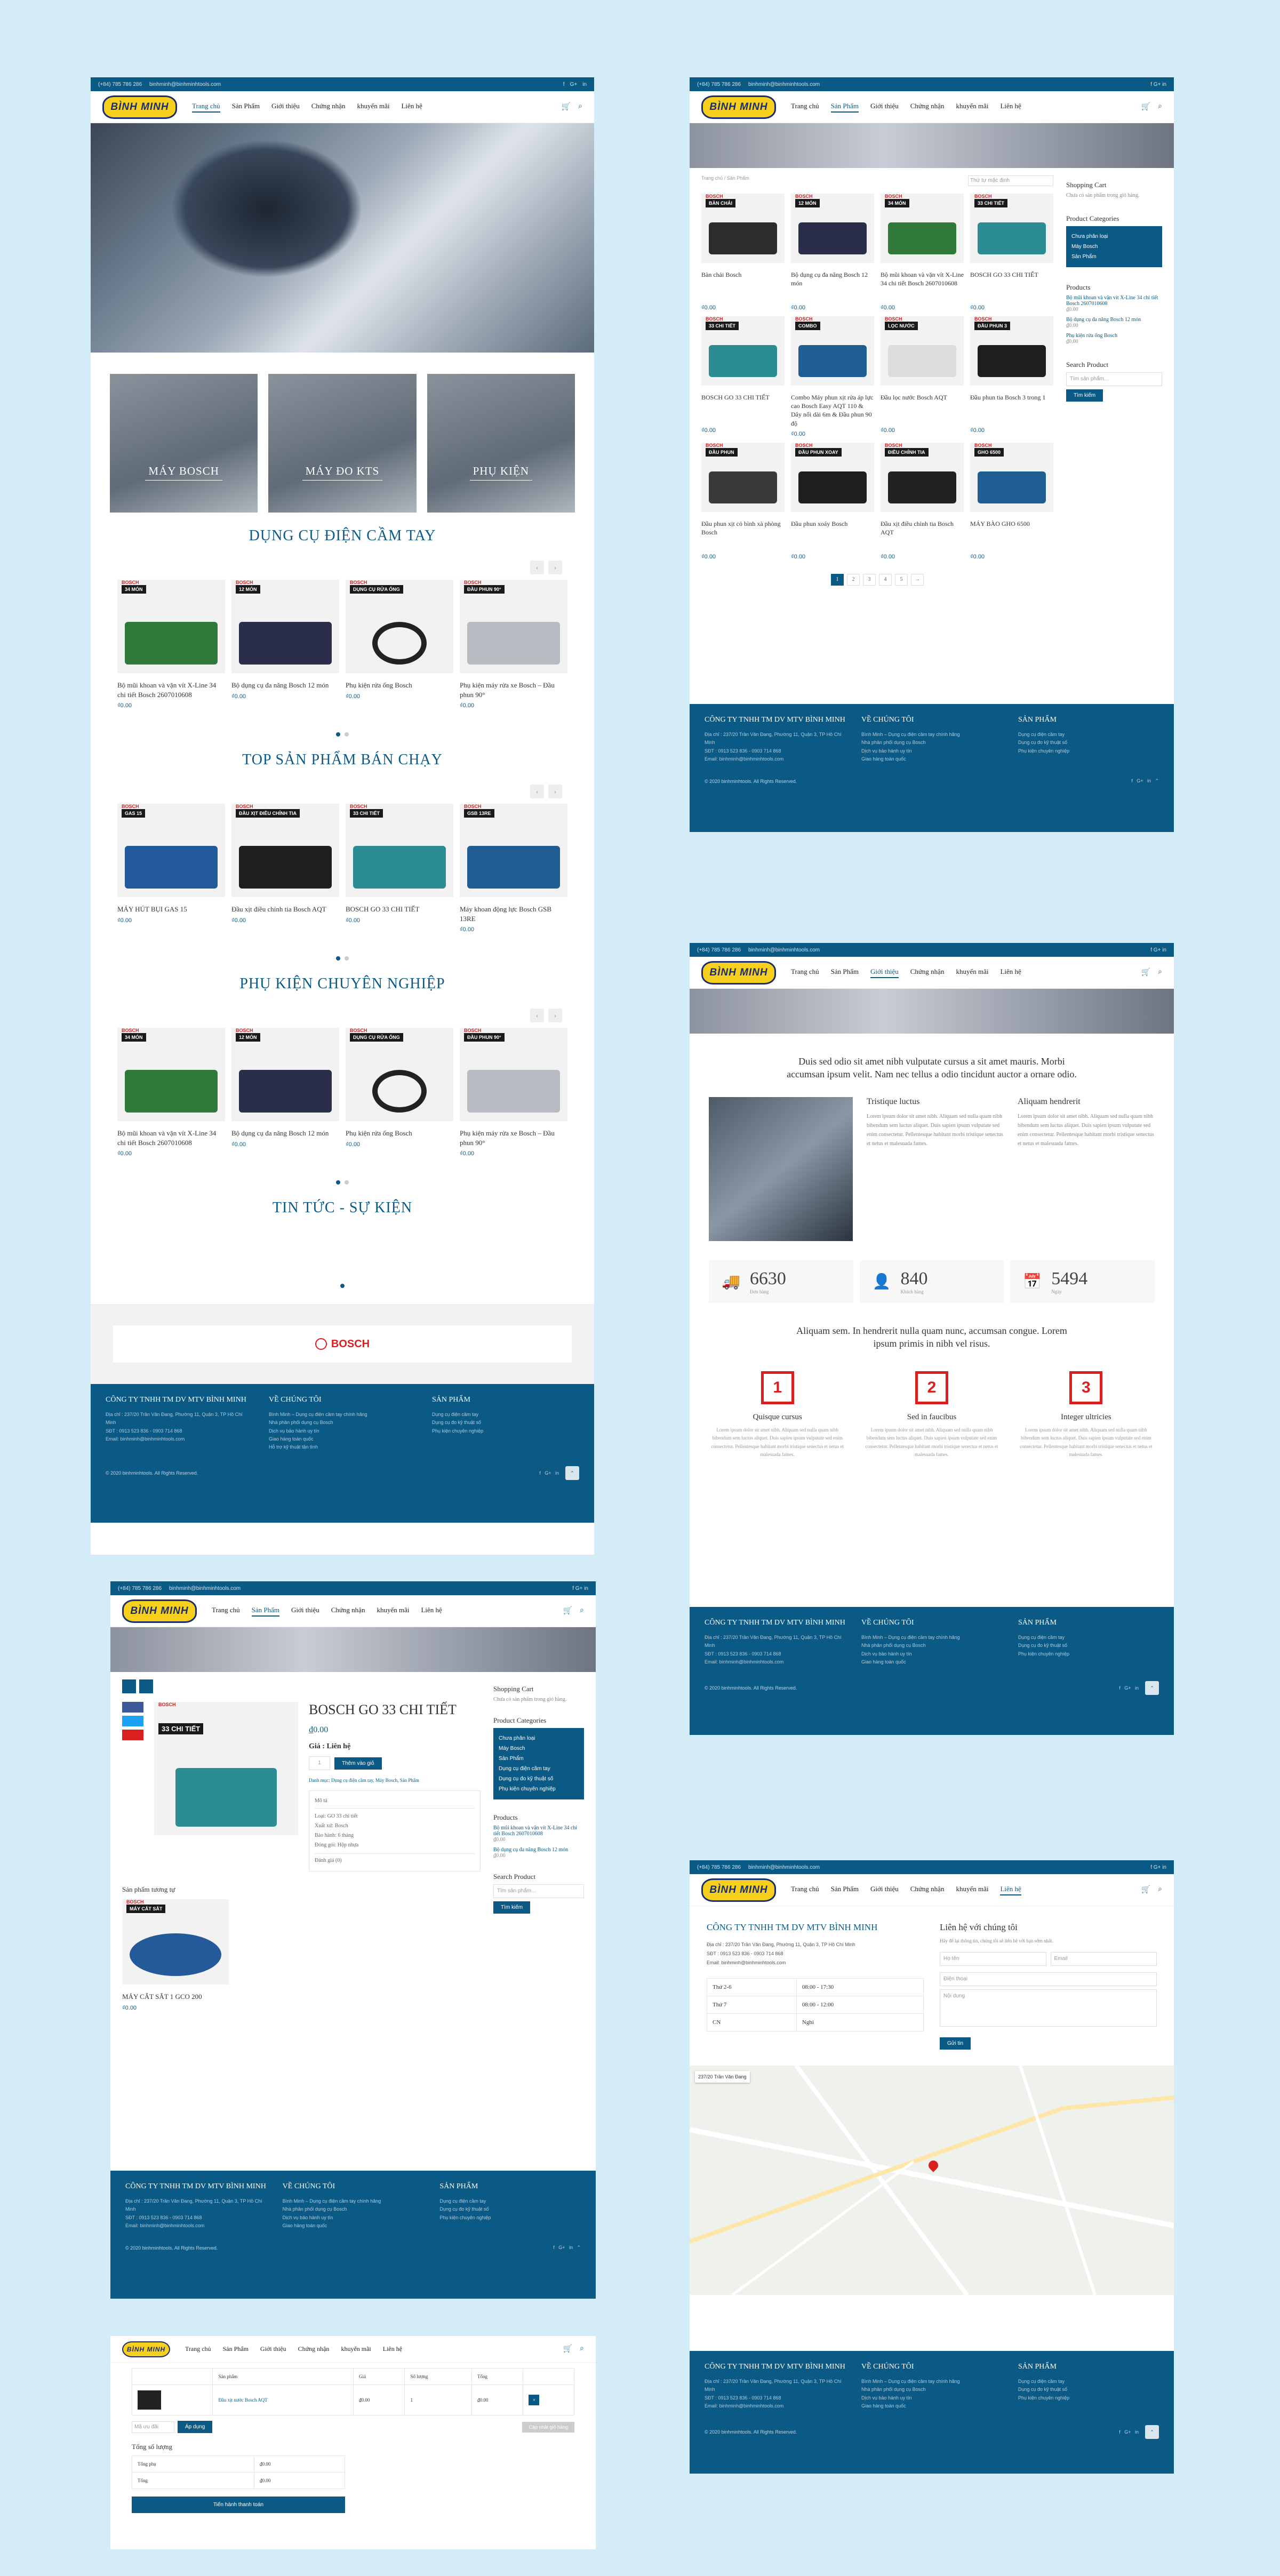 This screenshot has height=2576, width=1280. Describe the element at coordinates (283, 2400) in the screenshot. I see `cart-item-name: Đầu xịt nước Bosch AQT` at that location.